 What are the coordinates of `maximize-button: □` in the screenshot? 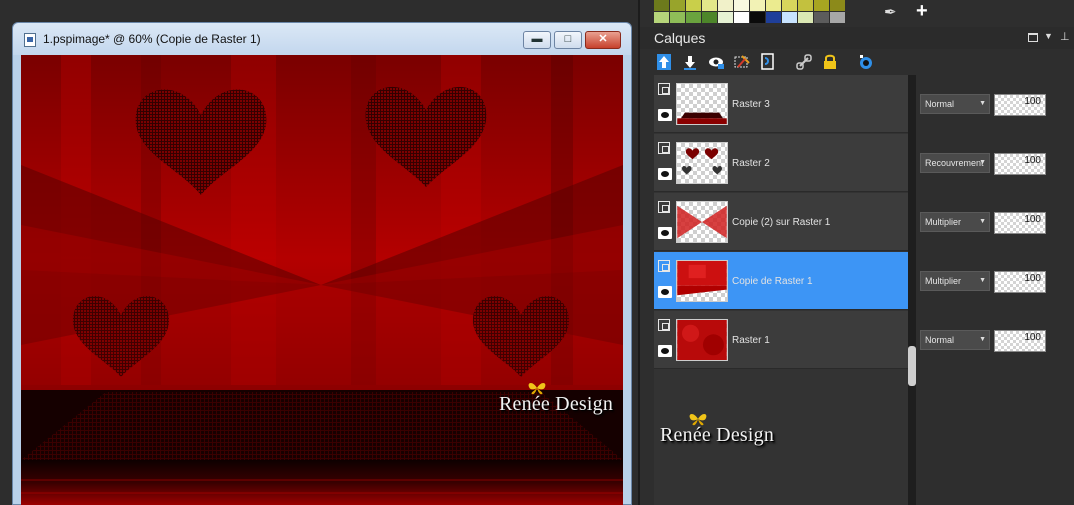 It's located at (568, 40).